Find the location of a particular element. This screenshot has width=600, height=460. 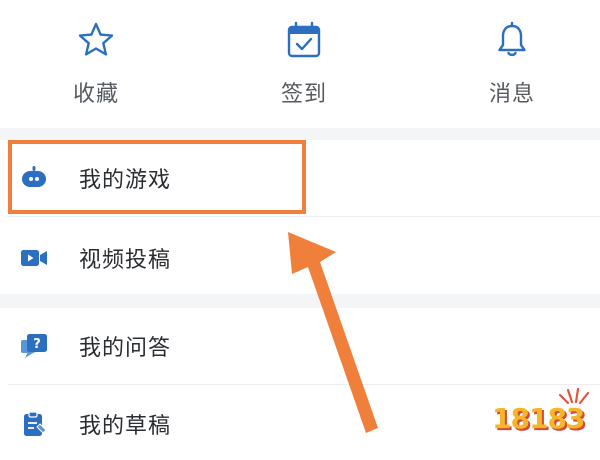

menu-item-label: 我的草稿 is located at coordinates (125, 426).